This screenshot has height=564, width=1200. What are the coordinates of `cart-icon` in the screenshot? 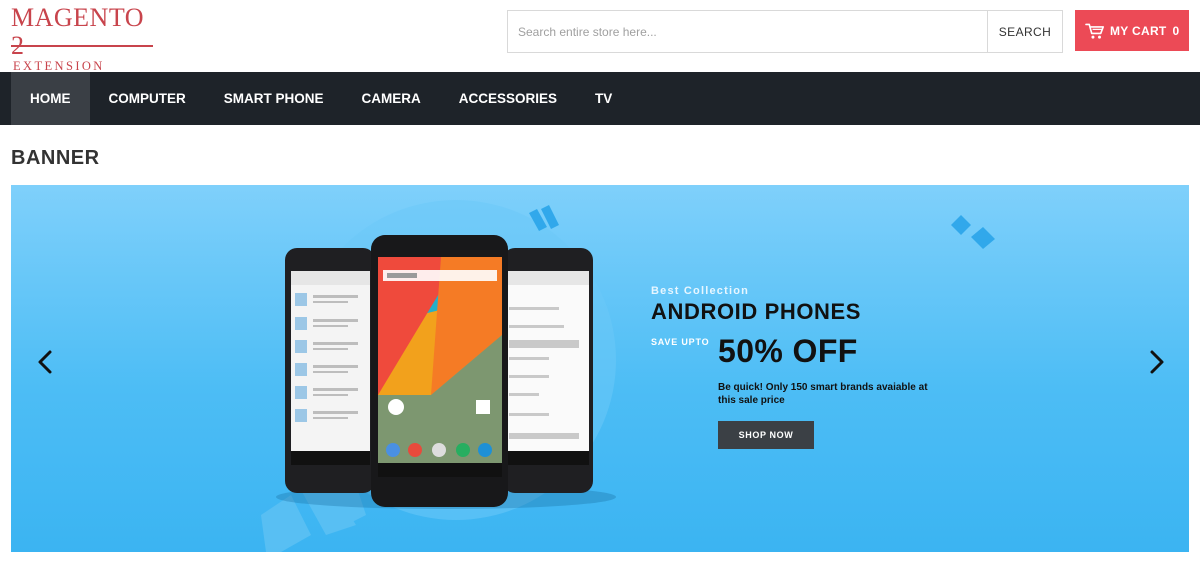 It's located at (1094, 31).